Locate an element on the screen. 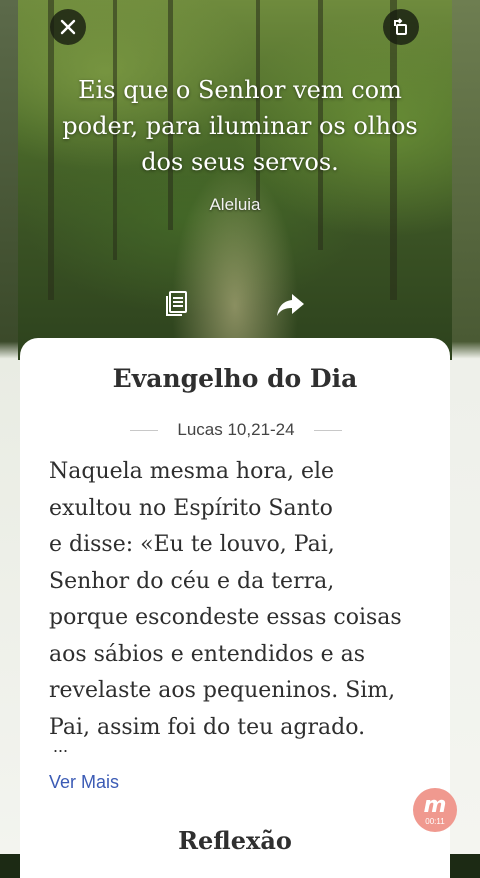  see-more-link: Ver Mais is located at coordinates (84, 782).